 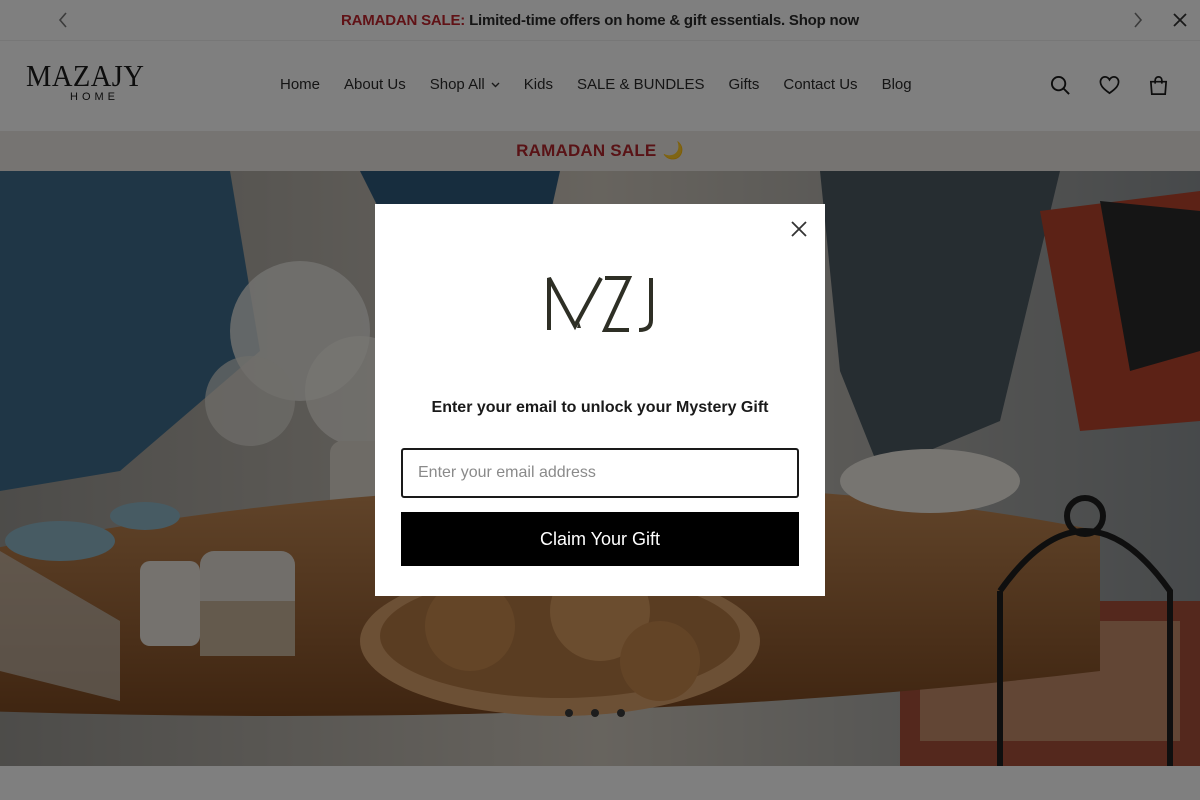 I want to click on close-icon, so click(x=799, y=229).